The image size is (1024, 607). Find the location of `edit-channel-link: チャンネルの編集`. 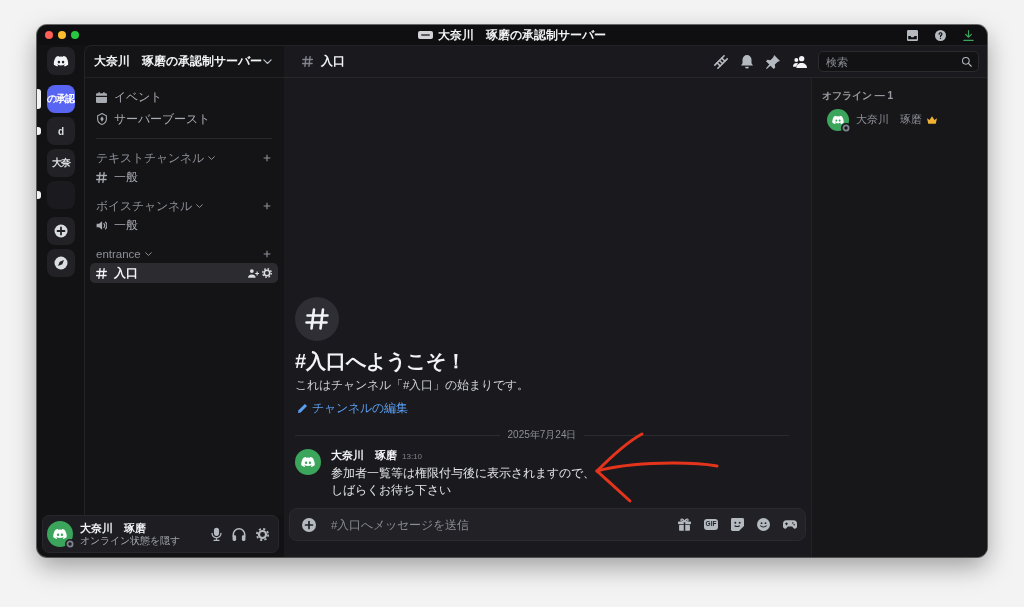

edit-channel-link: チャンネルの編集 is located at coordinates (351, 408).